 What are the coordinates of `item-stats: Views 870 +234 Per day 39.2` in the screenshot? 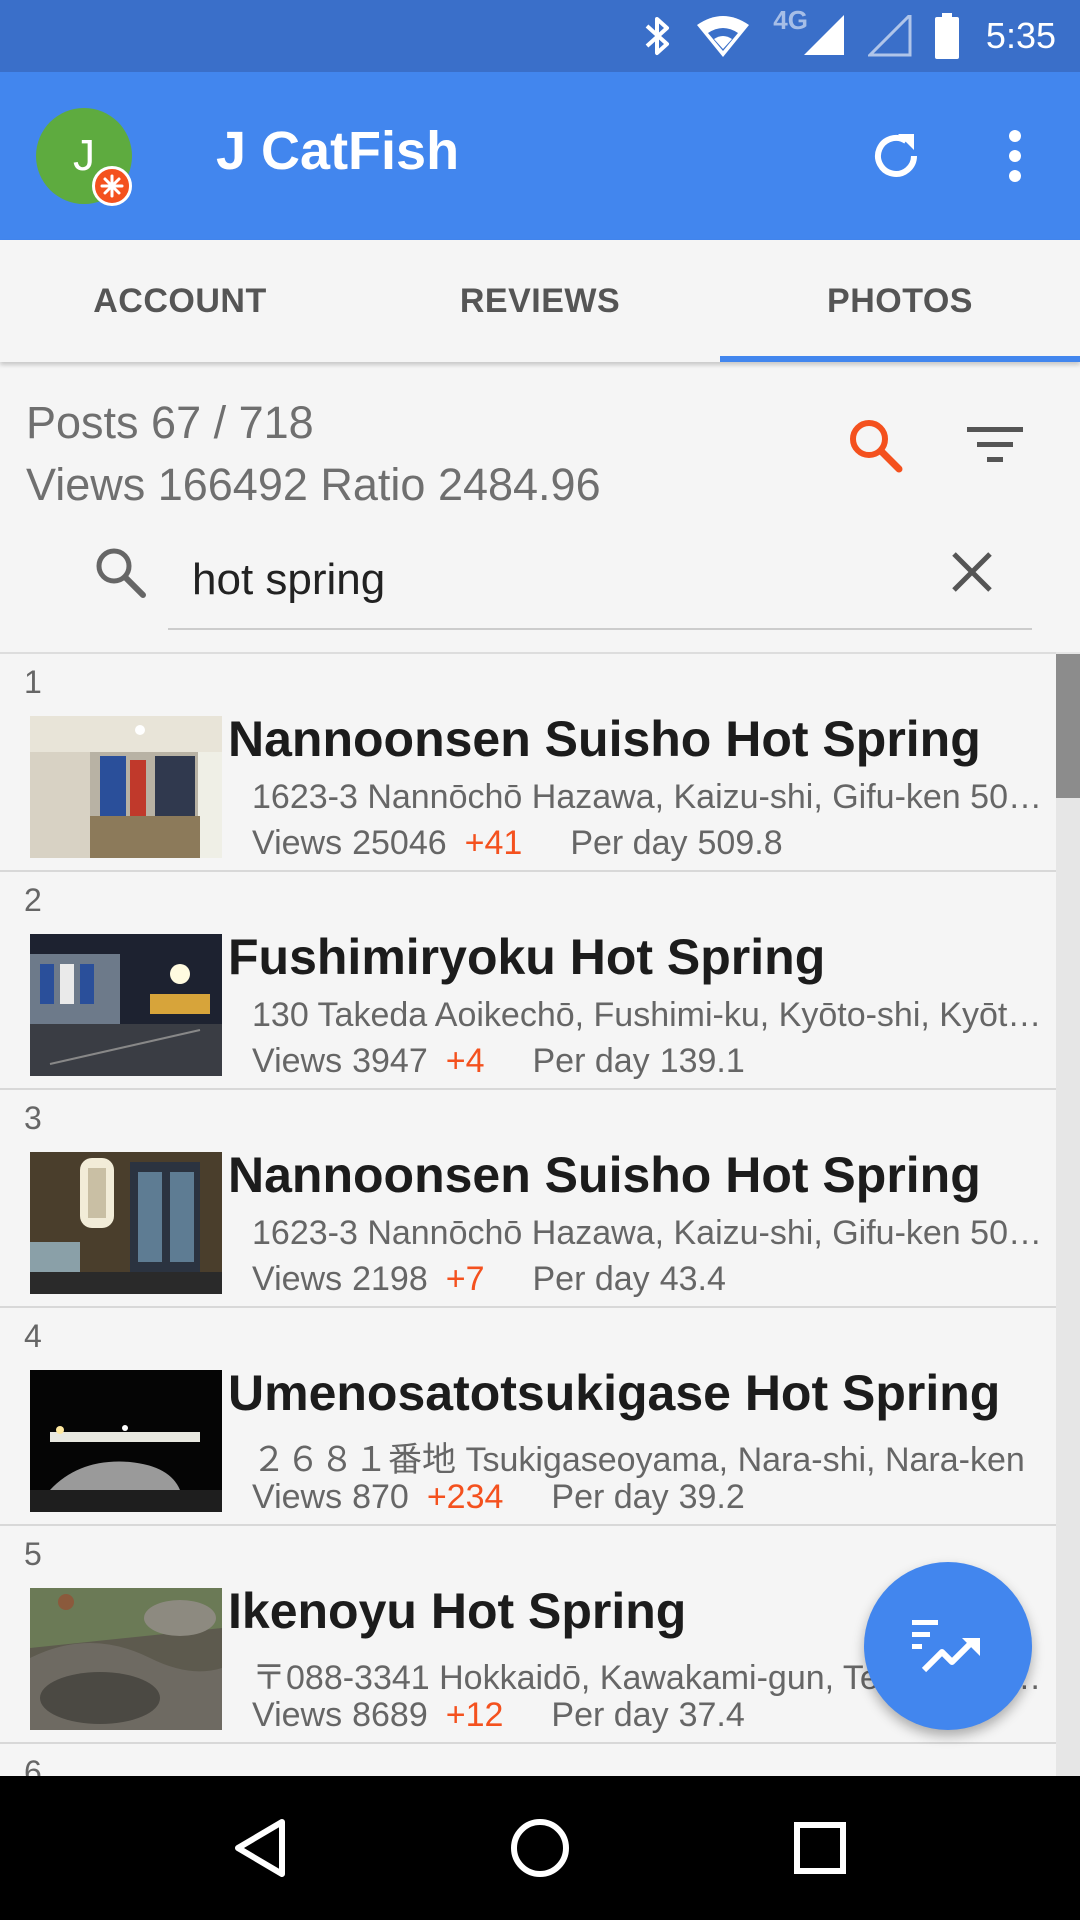 It's located at (498, 1497).